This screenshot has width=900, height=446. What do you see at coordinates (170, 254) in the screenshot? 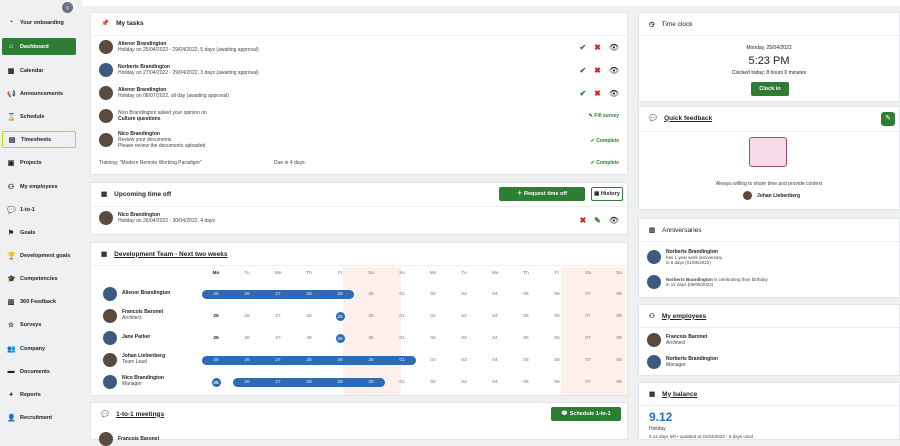
I see `team-calendar-title: Development Team - Next two weeks` at bounding box center [170, 254].